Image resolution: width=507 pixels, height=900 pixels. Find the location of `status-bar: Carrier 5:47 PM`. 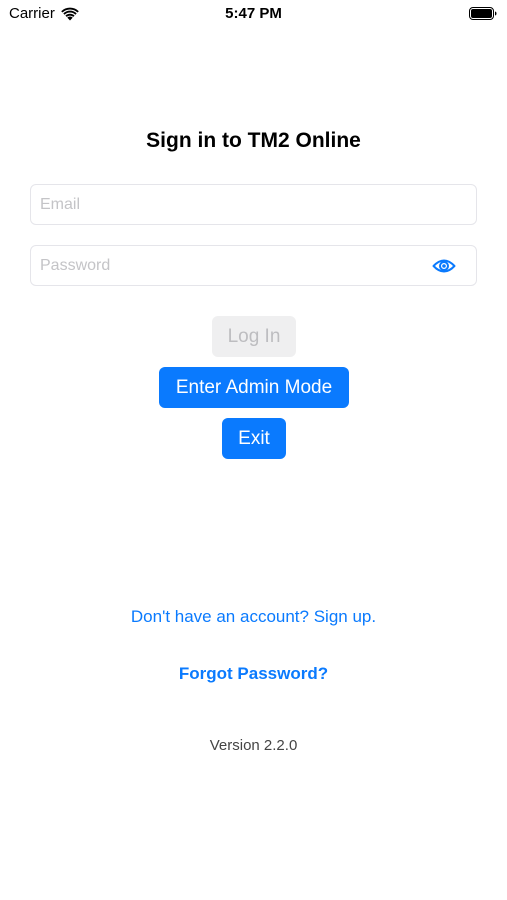

status-bar: Carrier 5:47 PM is located at coordinates (253, 14).